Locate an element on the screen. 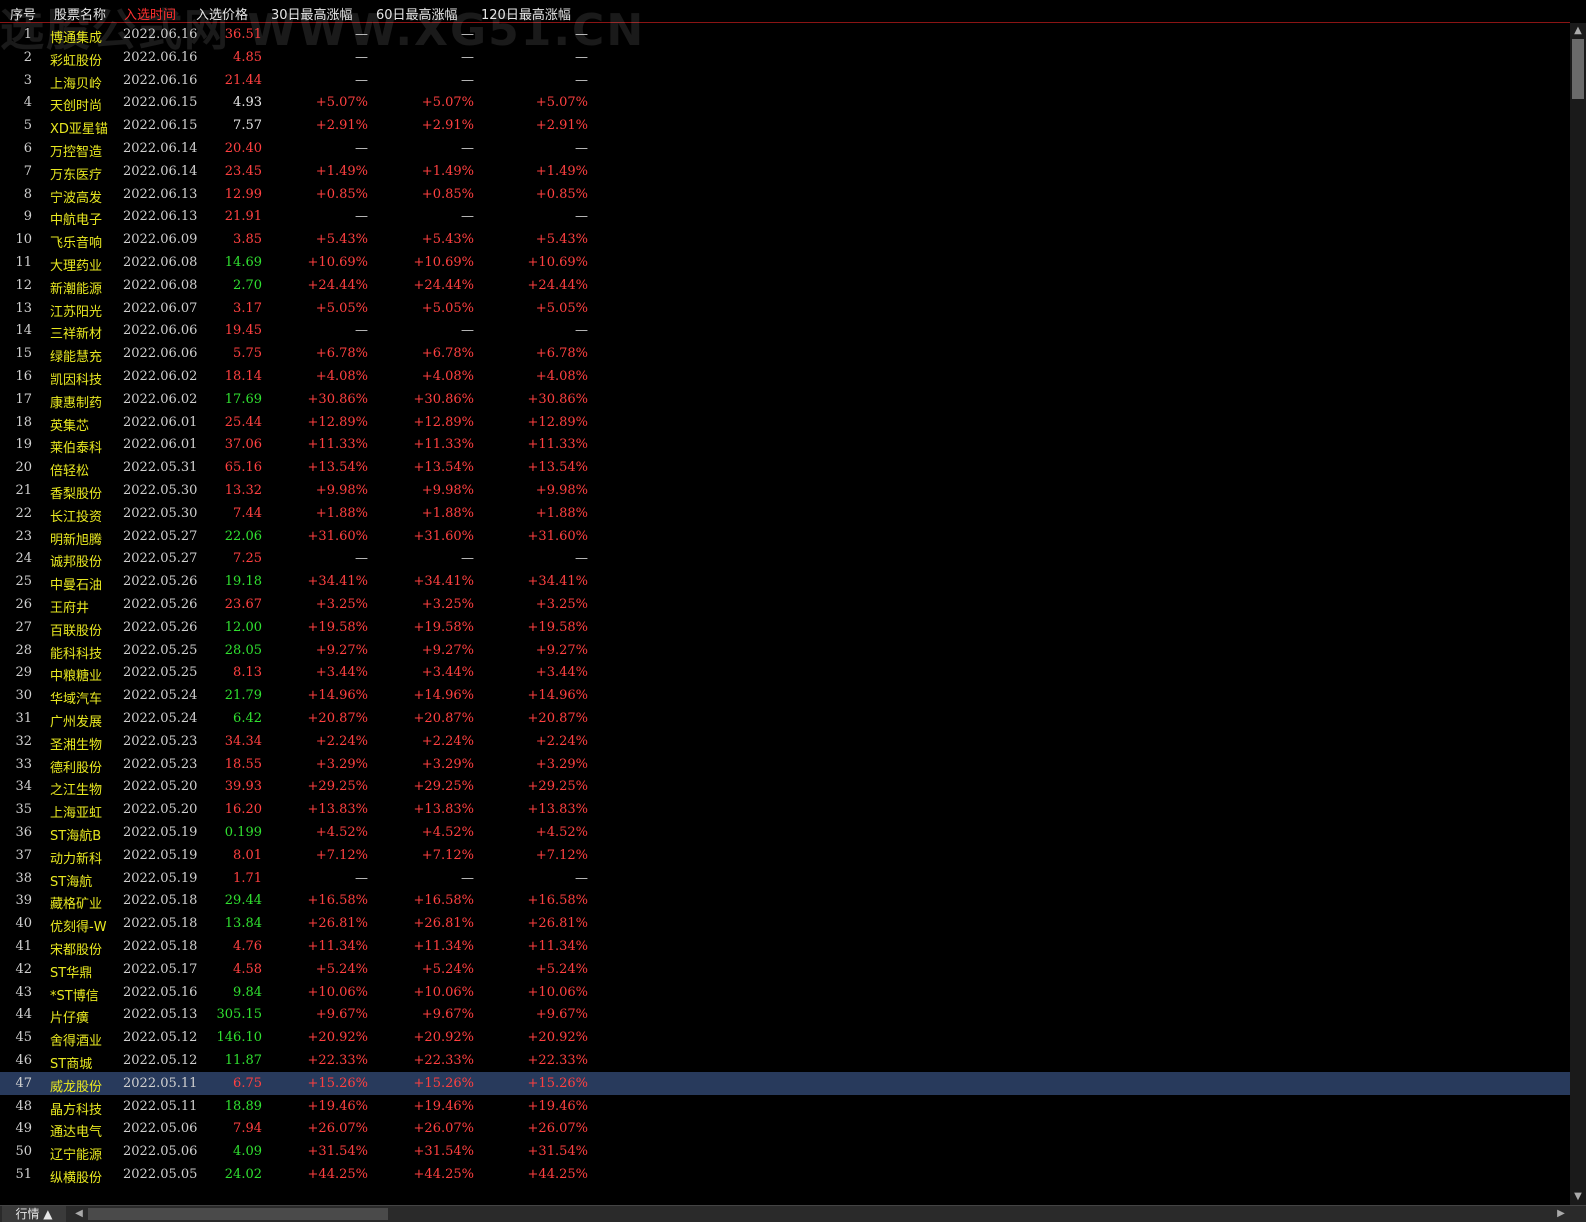 Image resolution: width=1586 pixels, height=1222 pixels. select-price: 34.34 is located at coordinates (243, 741).